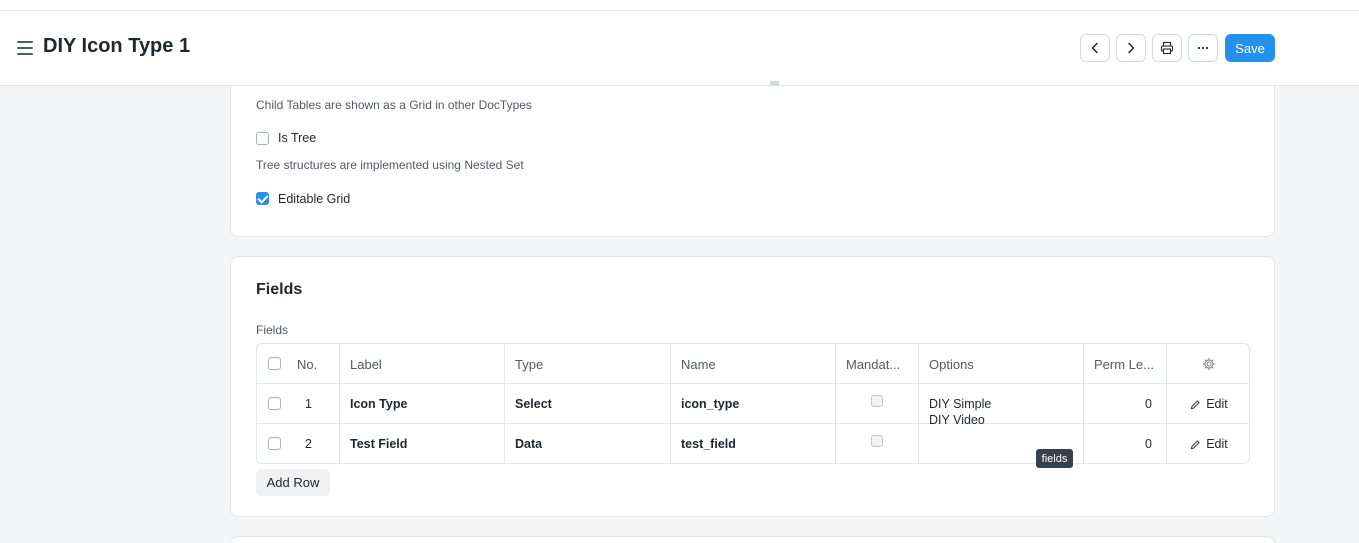 This screenshot has height=543, width=1359. What do you see at coordinates (422, 364) in the screenshot?
I see `col-label: Label` at bounding box center [422, 364].